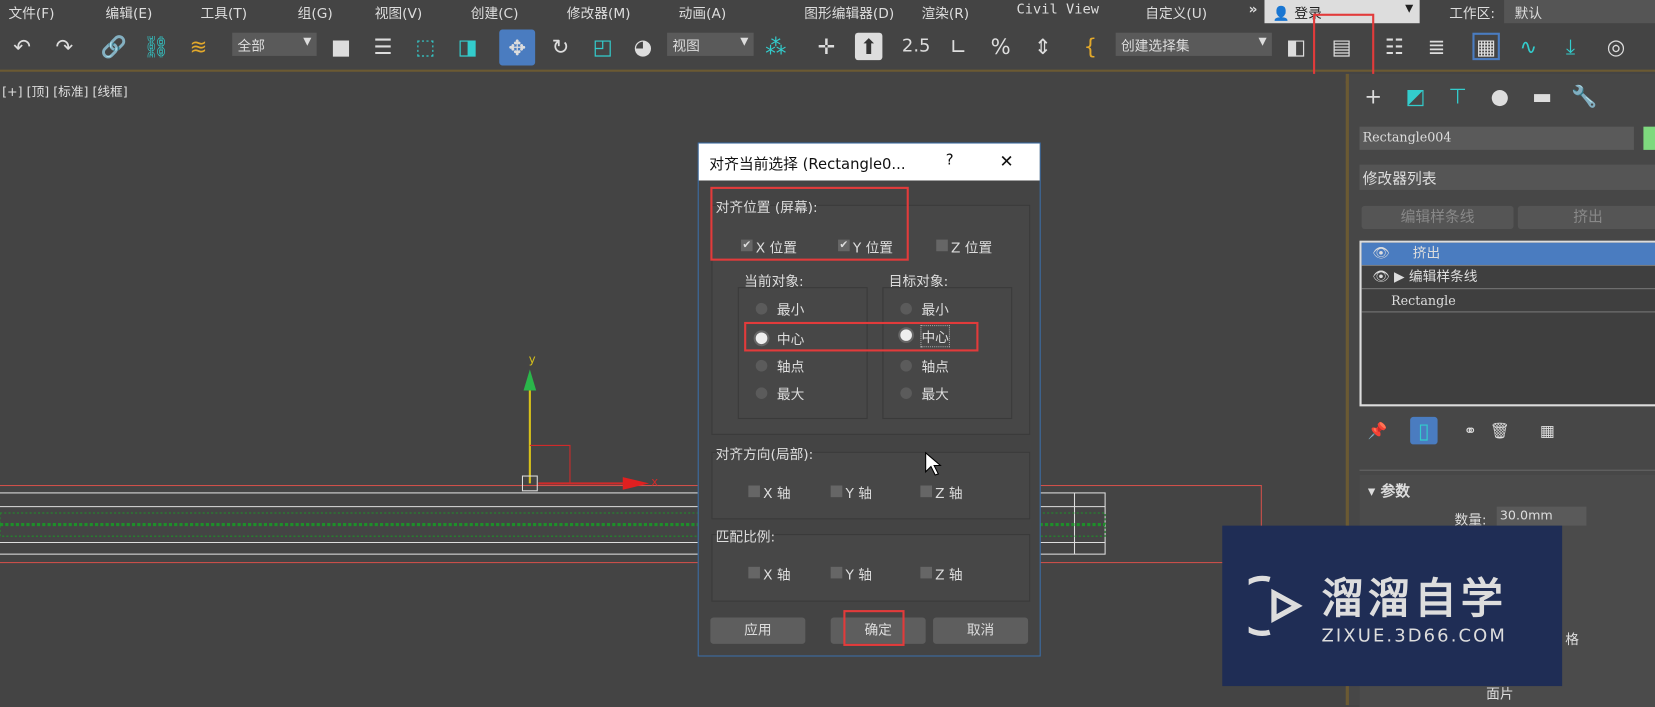  I want to click on material-editor-icon: ◎, so click(1615, 46).